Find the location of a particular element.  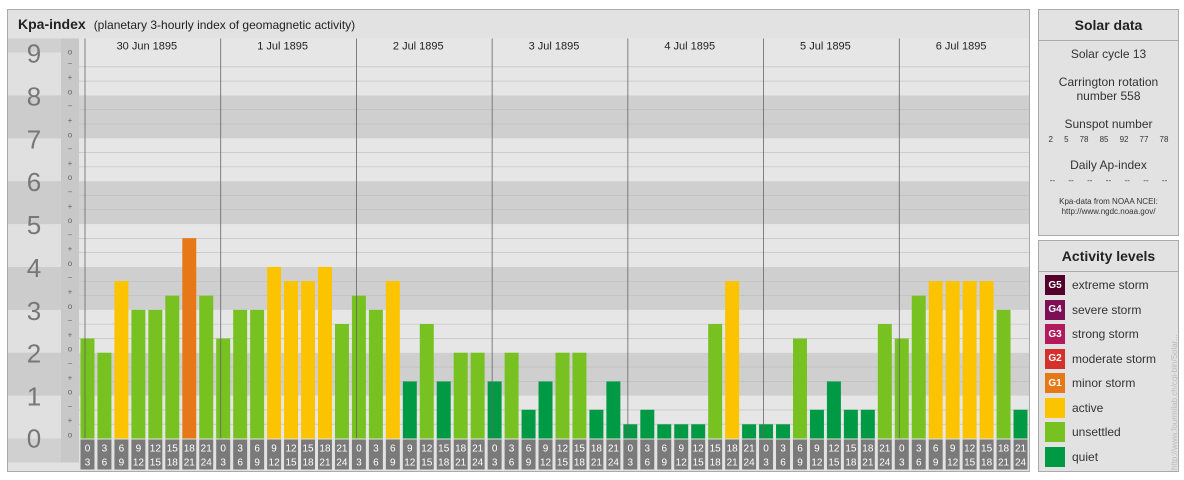

legend-swatch: G3 is located at coordinates (1055, 334).